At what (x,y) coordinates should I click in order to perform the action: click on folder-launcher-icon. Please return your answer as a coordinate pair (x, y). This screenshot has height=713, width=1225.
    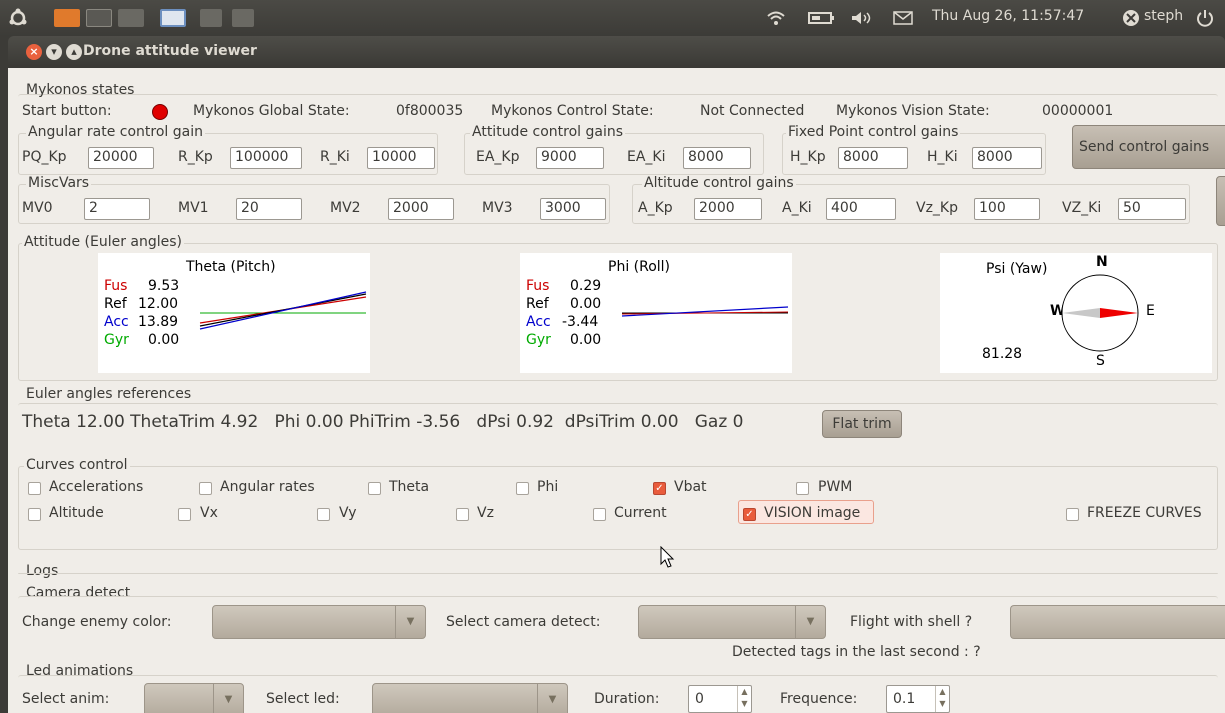
    Looking at the image, I should click on (67, 18).